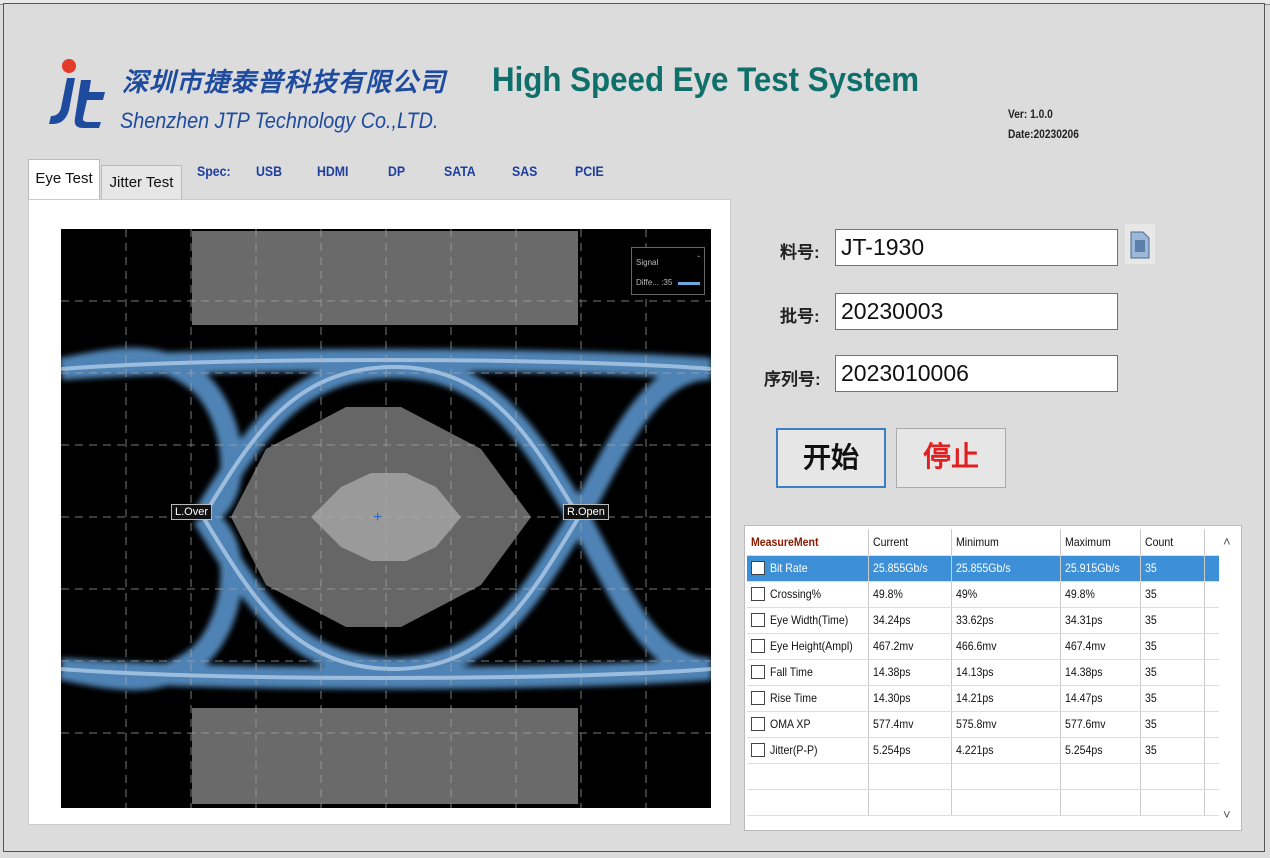 The image size is (1270, 858). Describe the element at coordinates (1100, 672) in the screenshot. I see `maximum-value-cell: 14.38ps` at that location.